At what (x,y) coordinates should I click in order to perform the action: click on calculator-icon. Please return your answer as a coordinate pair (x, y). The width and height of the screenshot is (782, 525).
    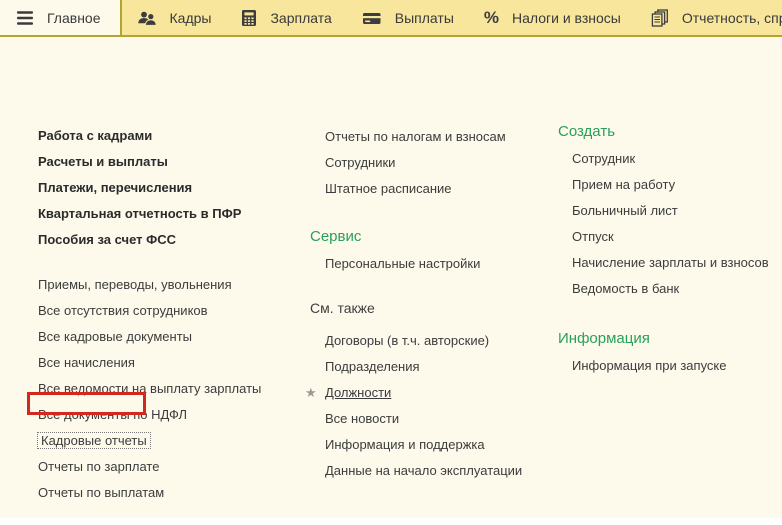
    Looking at the image, I should click on (249, 18).